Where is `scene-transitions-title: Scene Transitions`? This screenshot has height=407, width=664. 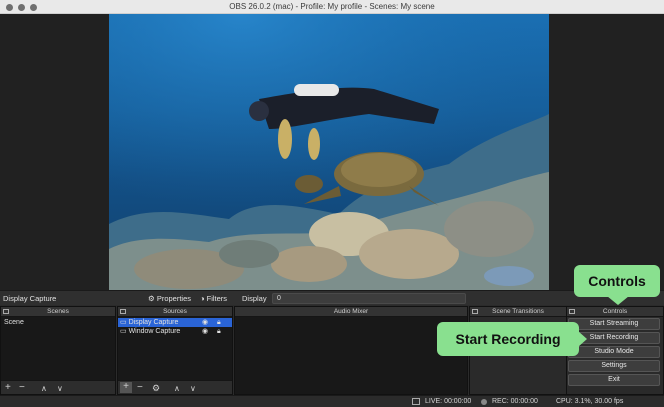 scene-transitions-title: Scene Transitions is located at coordinates (518, 311).